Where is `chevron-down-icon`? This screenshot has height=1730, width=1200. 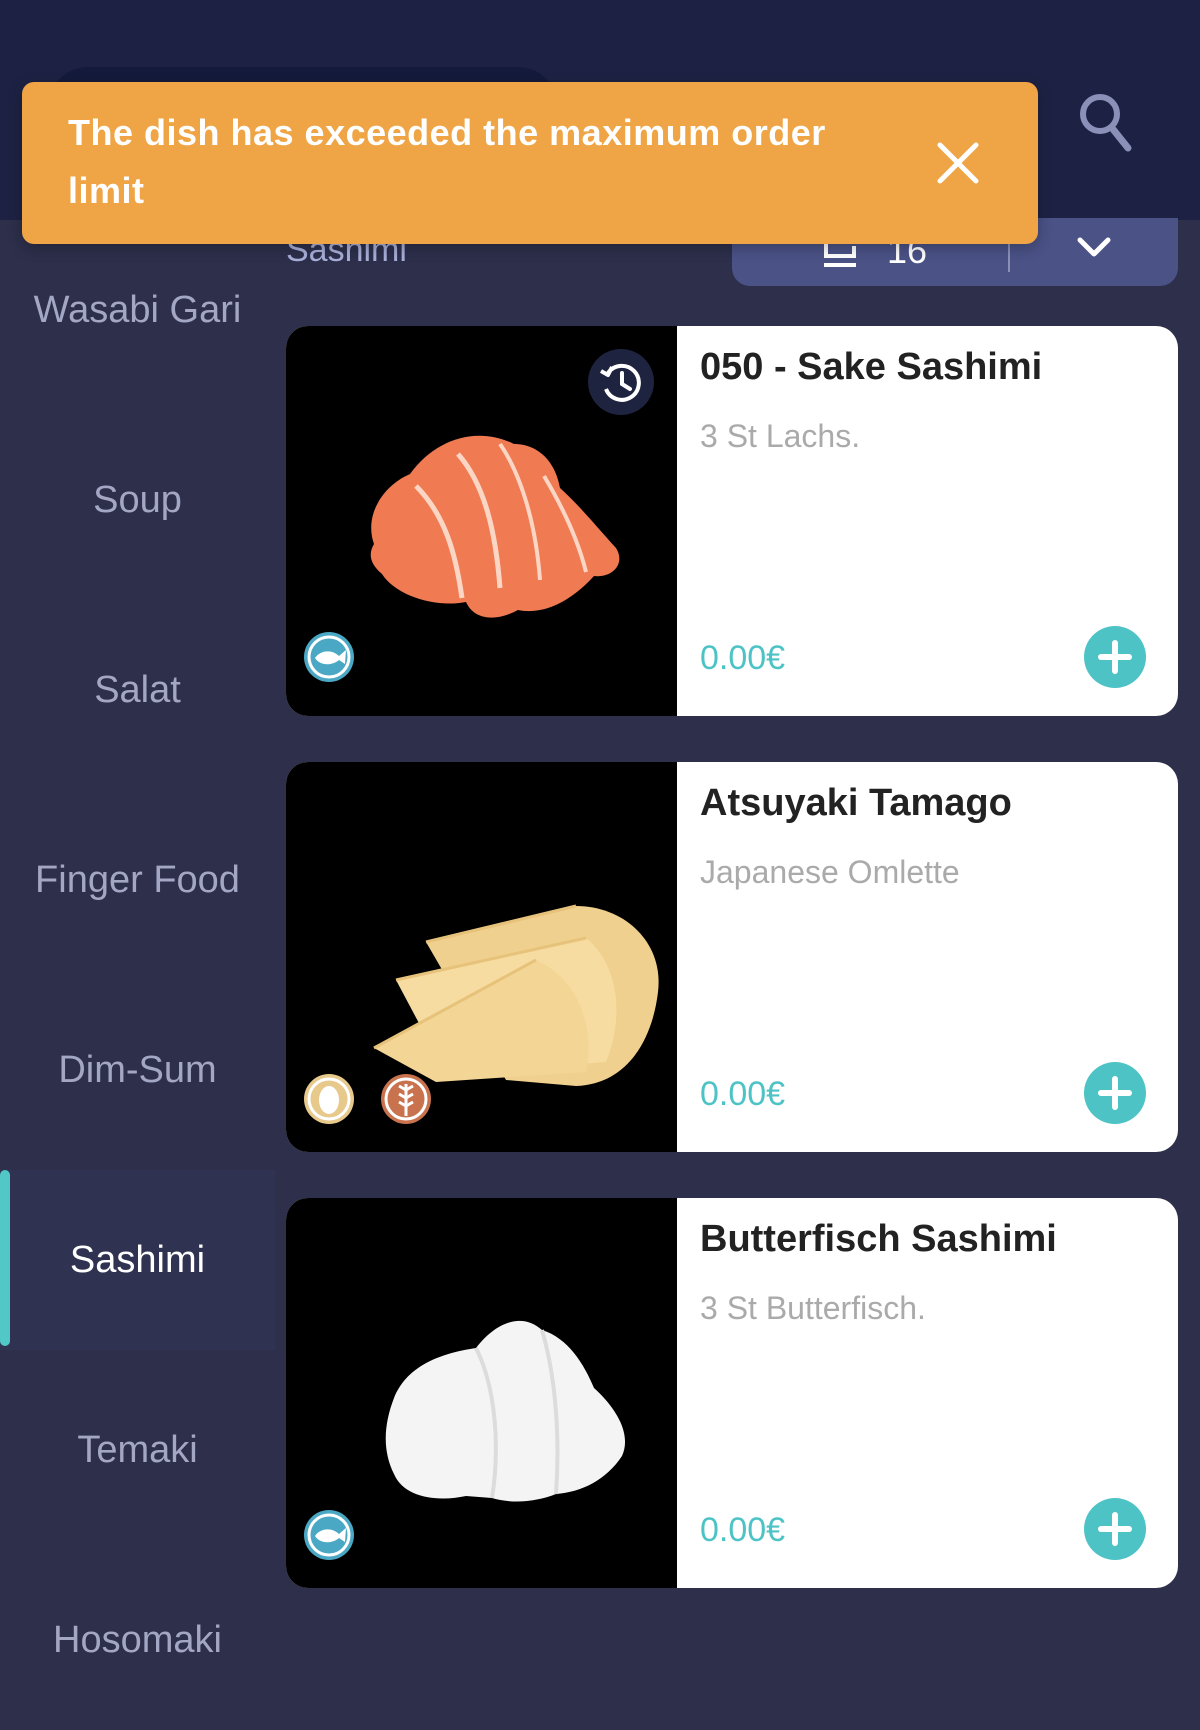 chevron-down-icon is located at coordinates (1094, 247).